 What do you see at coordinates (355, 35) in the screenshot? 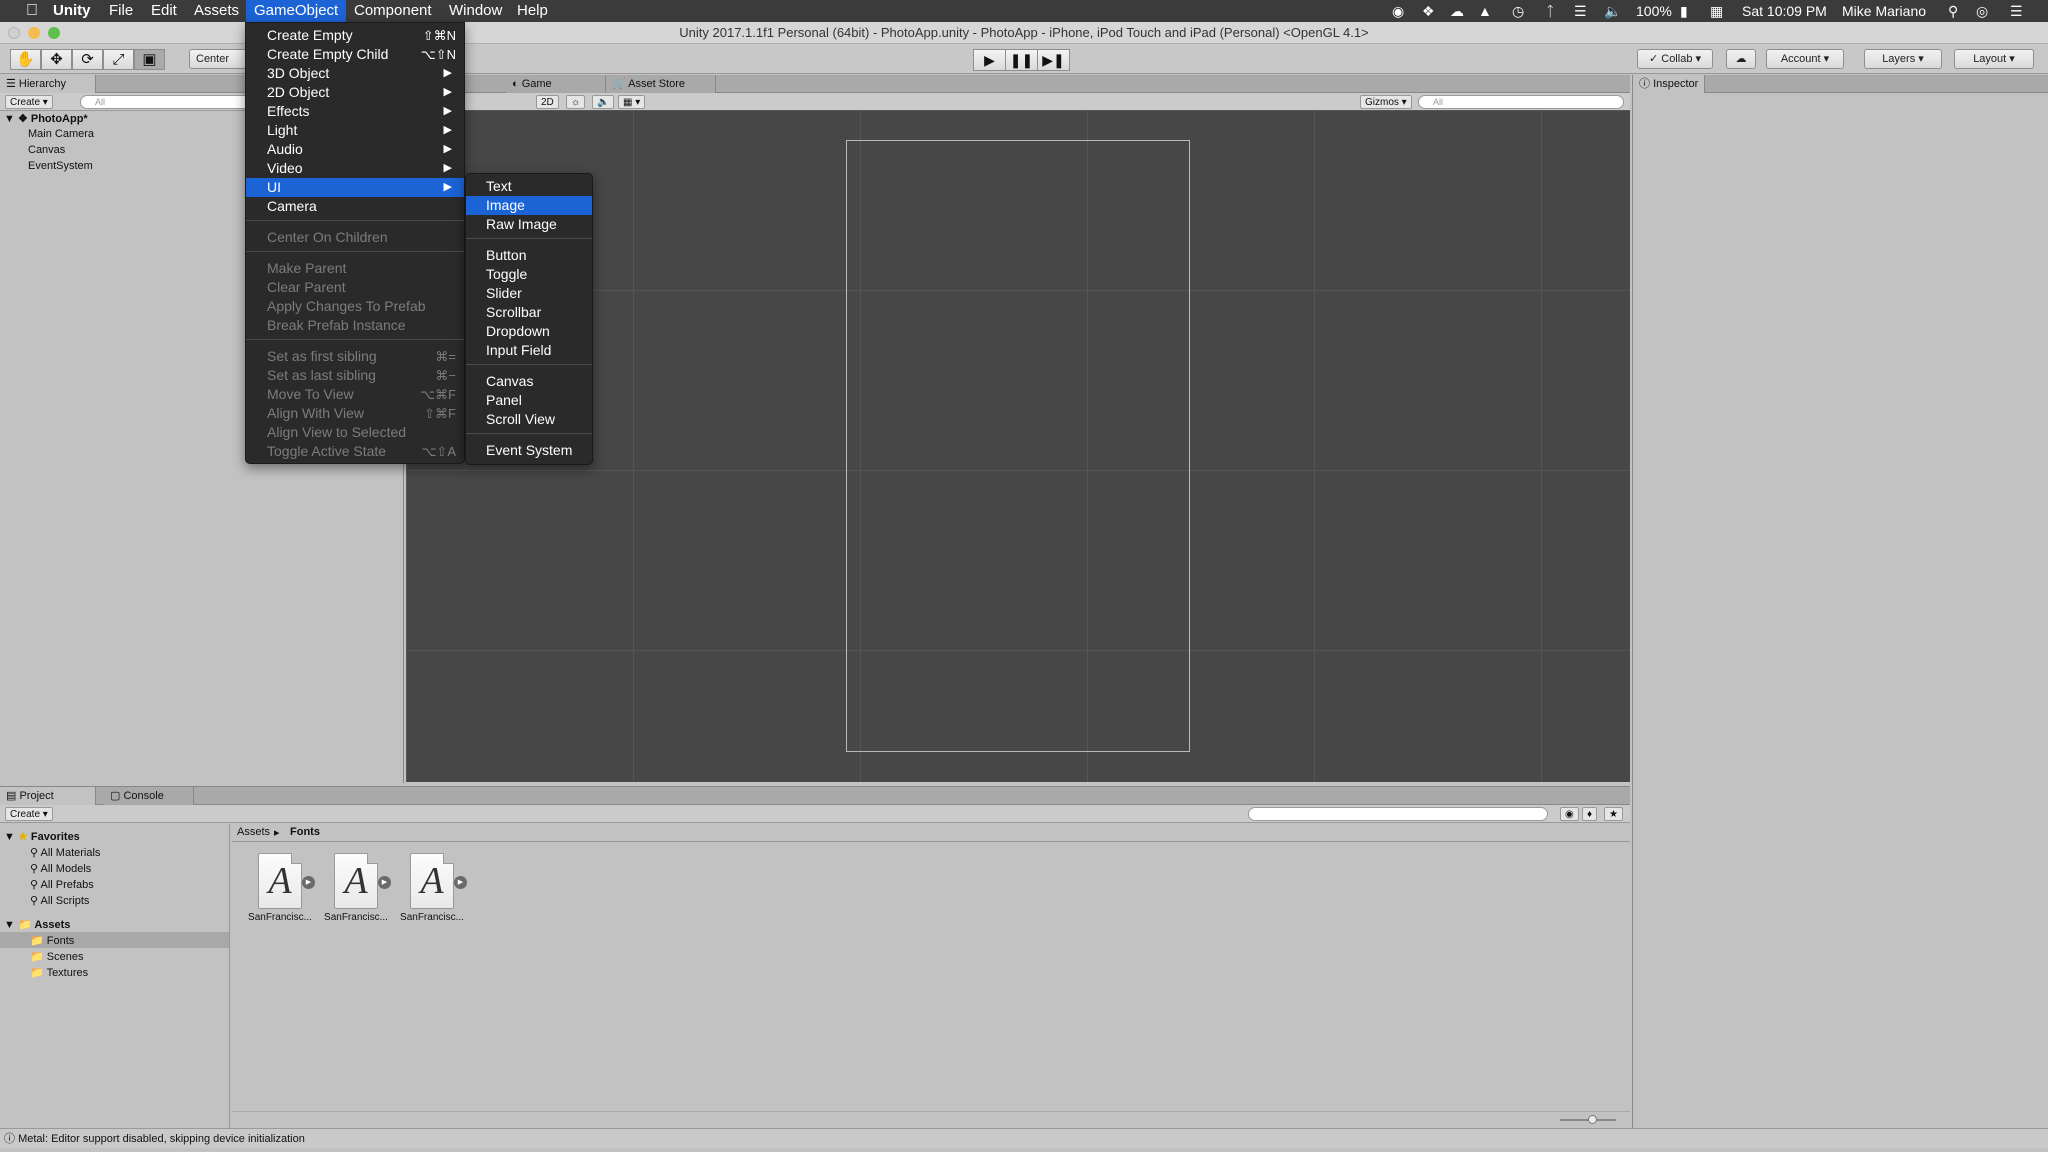
I see `menu-item-create-empty: Create Empty ⇧⌘N` at bounding box center [355, 35].